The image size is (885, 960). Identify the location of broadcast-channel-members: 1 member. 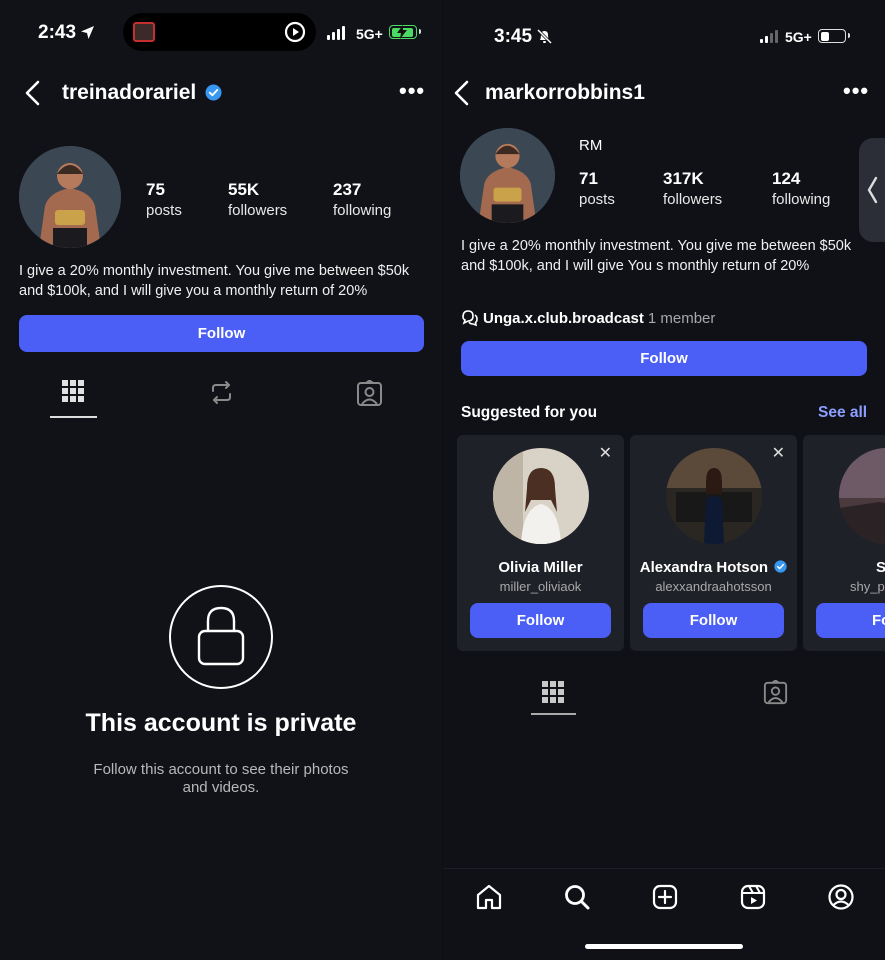
(681, 318).